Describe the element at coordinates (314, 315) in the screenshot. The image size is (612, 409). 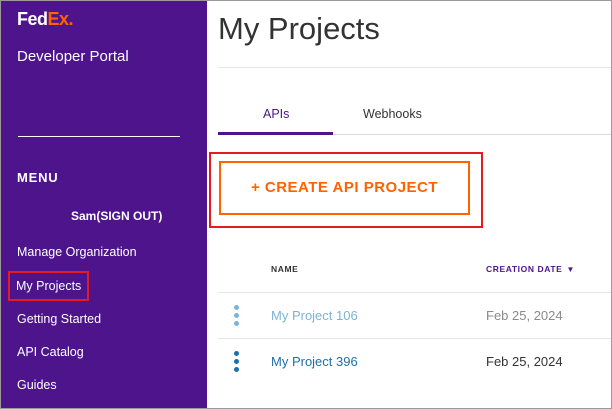
I see `project-name-link: My Project 106` at that location.